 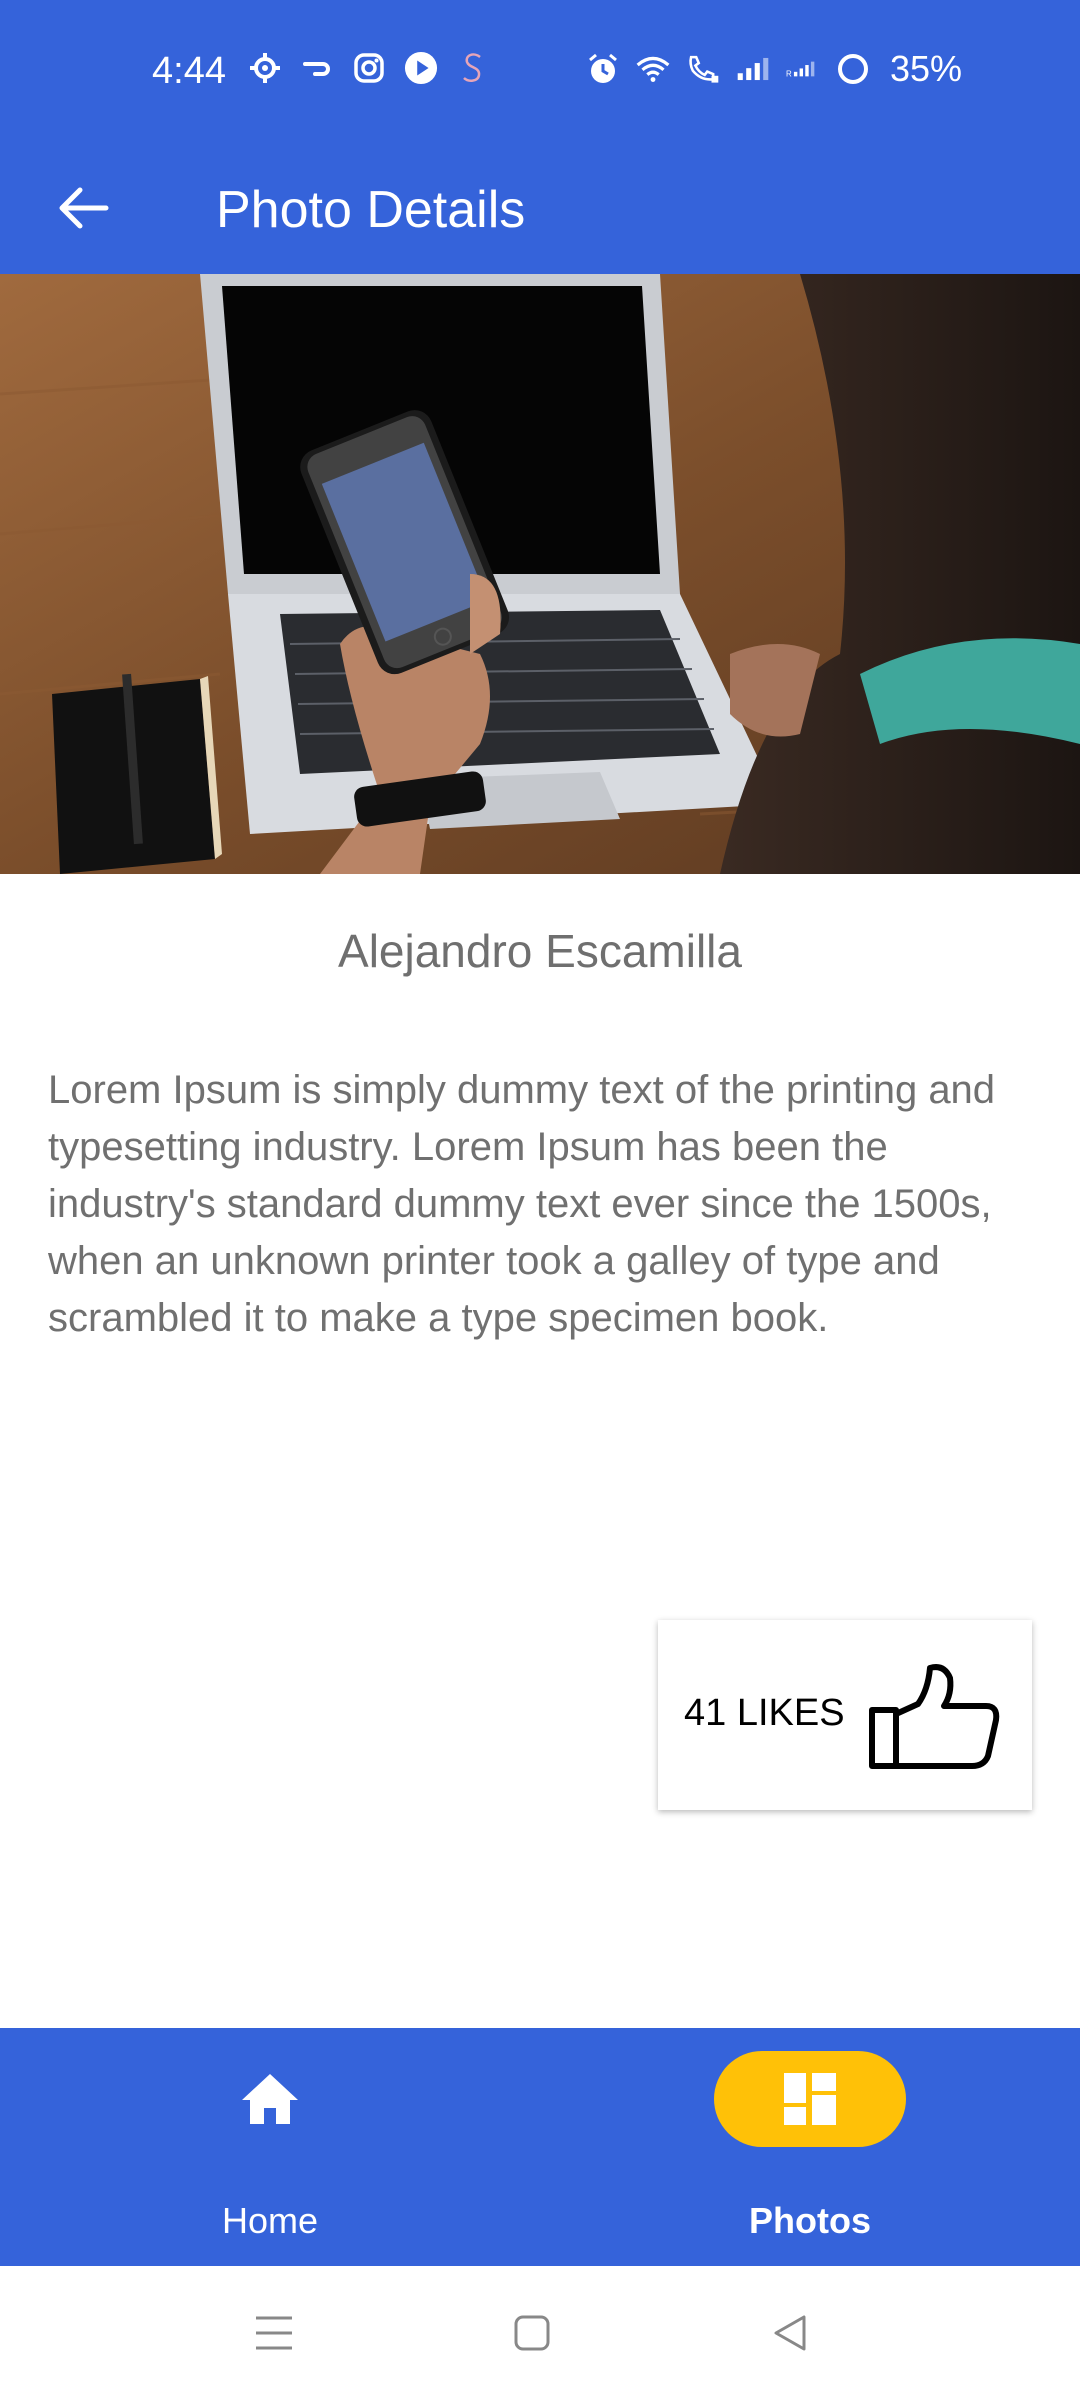 What do you see at coordinates (803, 69) in the screenshot?
I see `roaming-signal-icon: R` at bounding box center [803, 69].